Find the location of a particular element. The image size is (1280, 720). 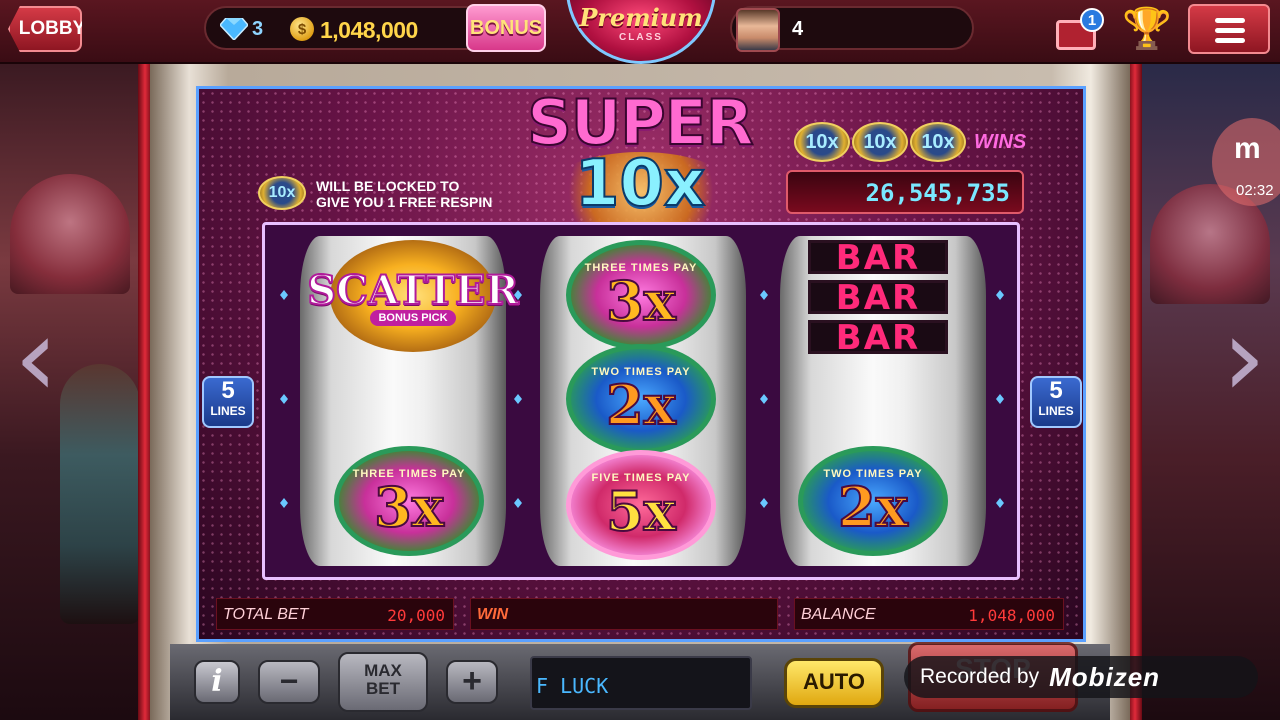

message-display: F LUCK is located at coordinates (641, 683).